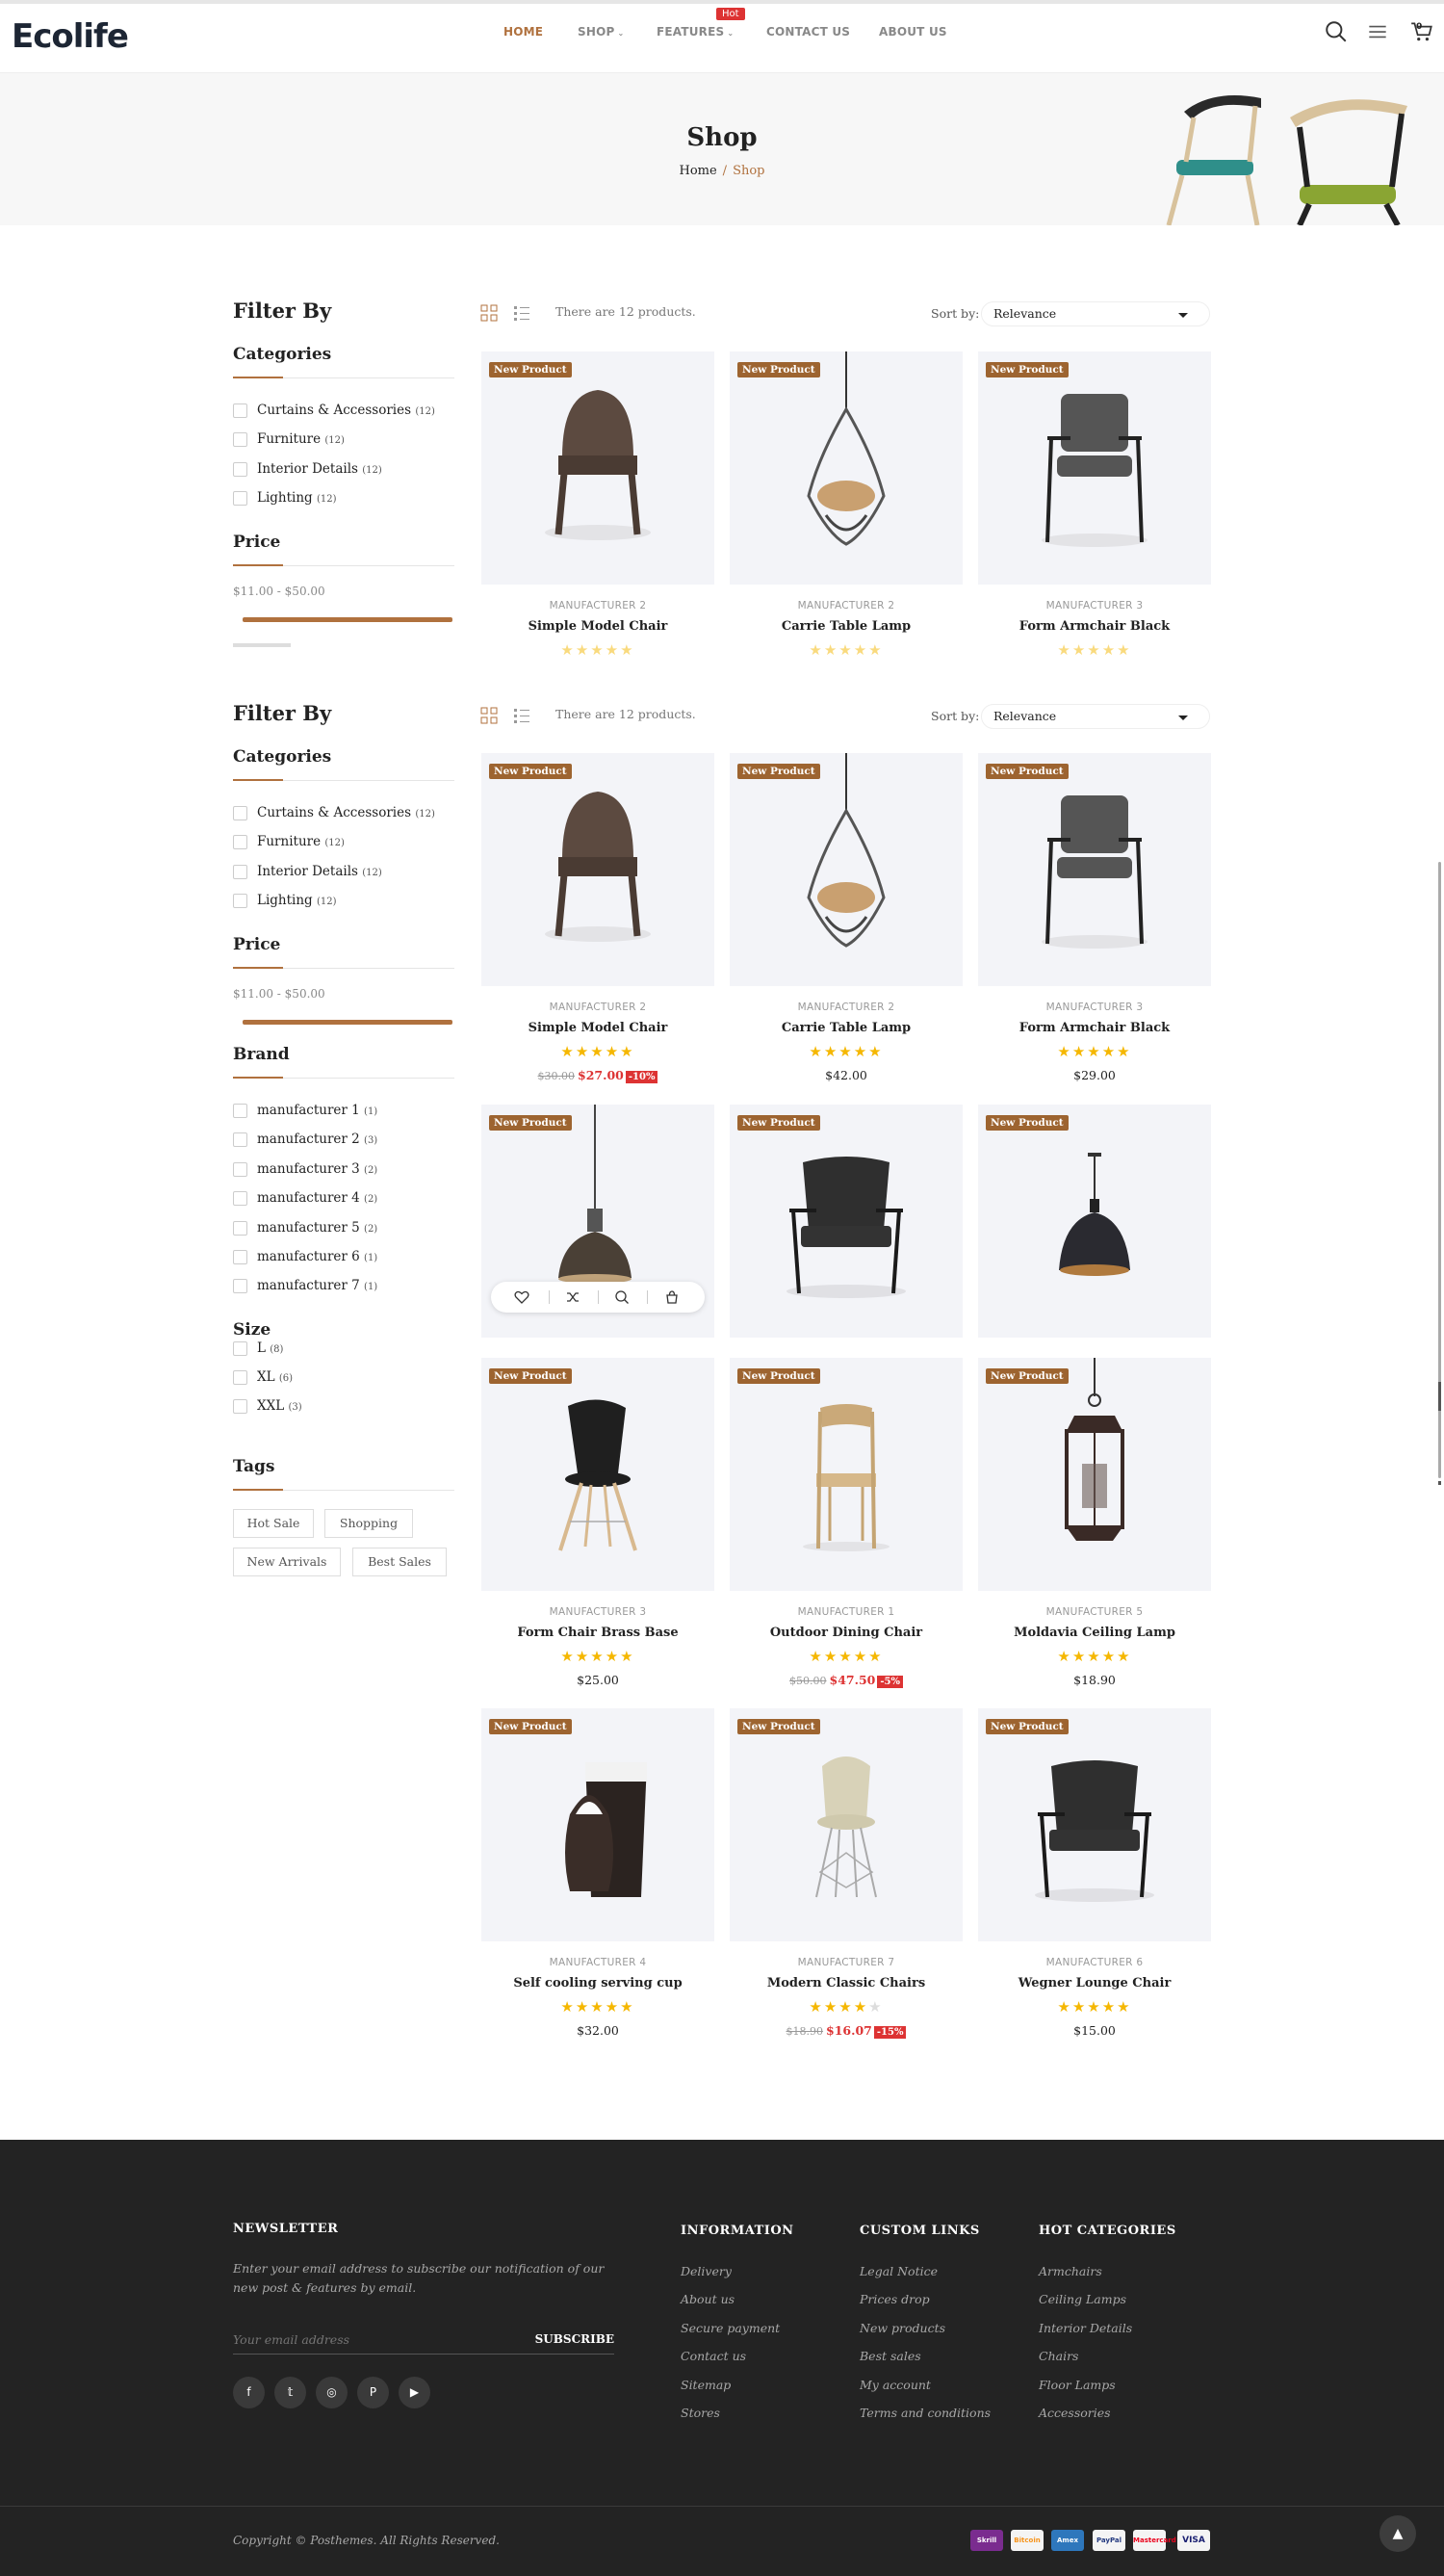 The width and height of the screenshot is (1444, 2576). Describe the element at coordinates (71, 36) in the screenshot. I see `logo: Ecolife` at that location.